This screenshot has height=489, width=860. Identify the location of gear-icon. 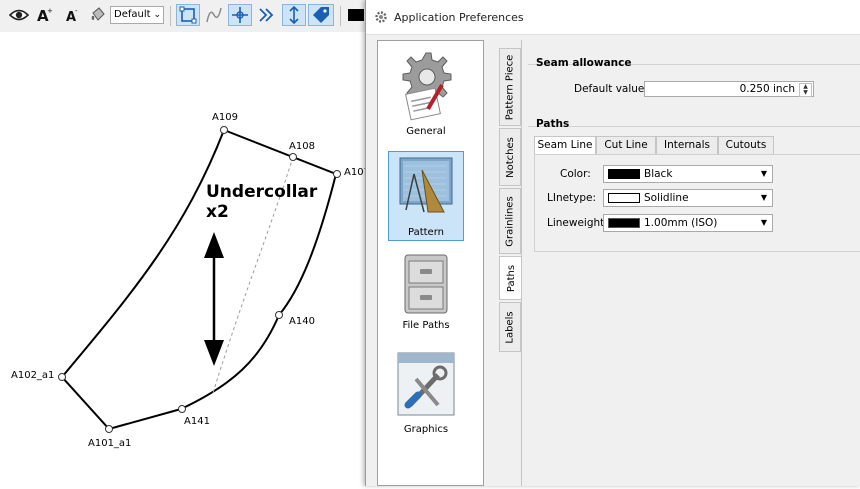
(381, 17).